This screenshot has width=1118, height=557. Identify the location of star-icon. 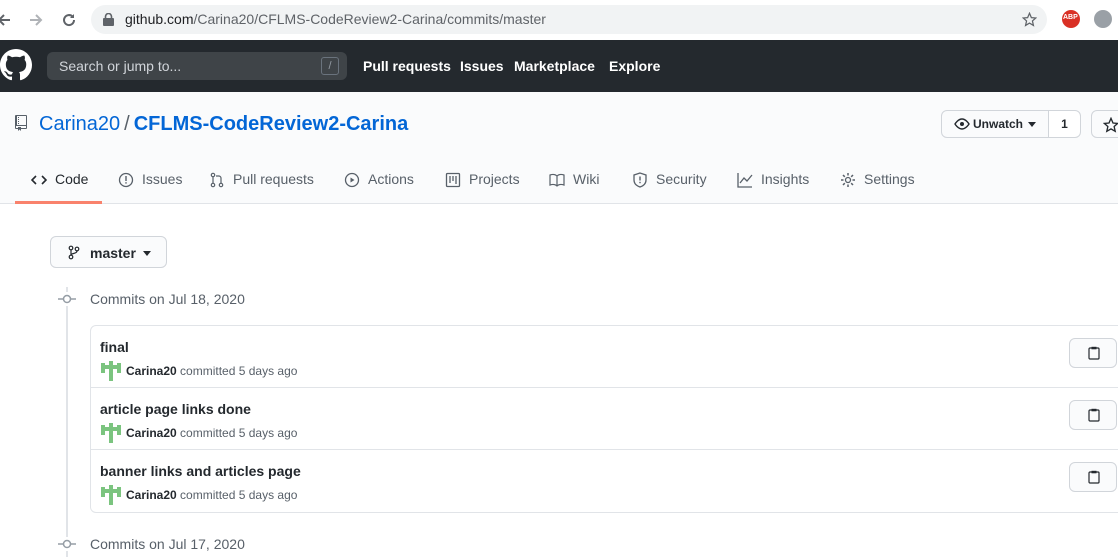
(1110, 125).